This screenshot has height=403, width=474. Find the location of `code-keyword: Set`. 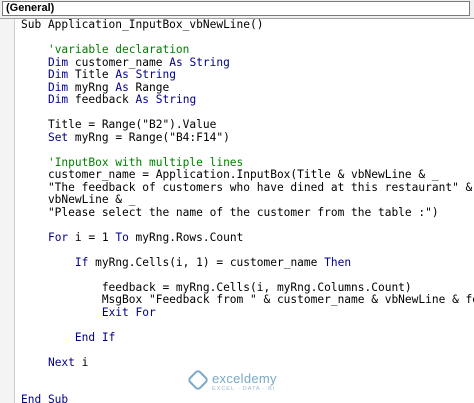

code-keyword: Set is located at coordinates (58, 137).